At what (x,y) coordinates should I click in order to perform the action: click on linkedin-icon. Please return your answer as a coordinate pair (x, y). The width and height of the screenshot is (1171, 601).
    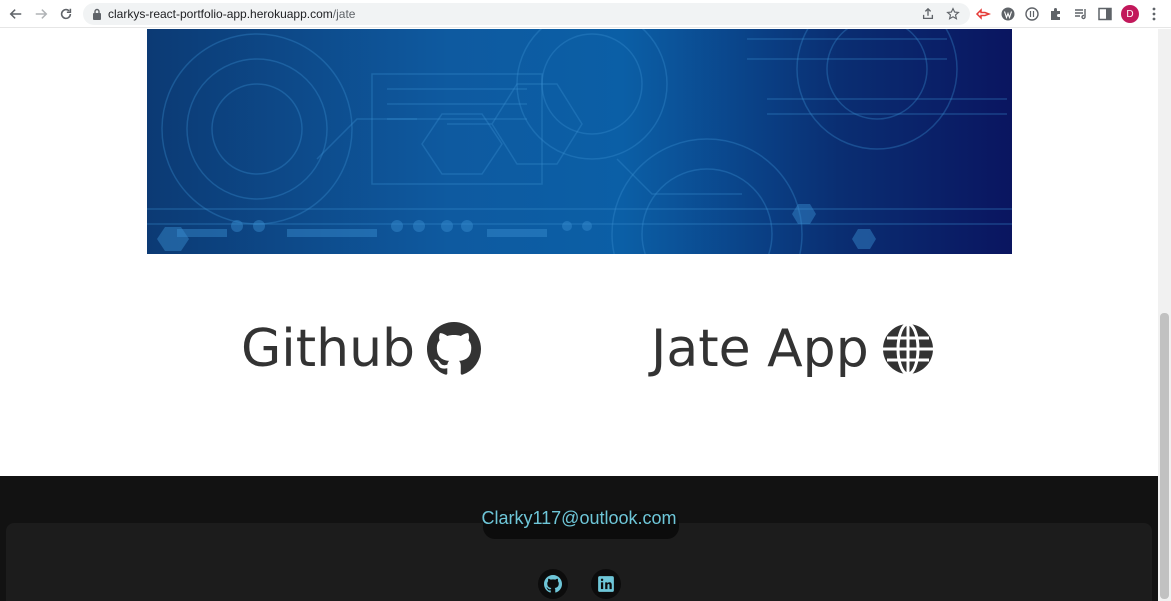
    Looking at the image, I should click on (606, 584).